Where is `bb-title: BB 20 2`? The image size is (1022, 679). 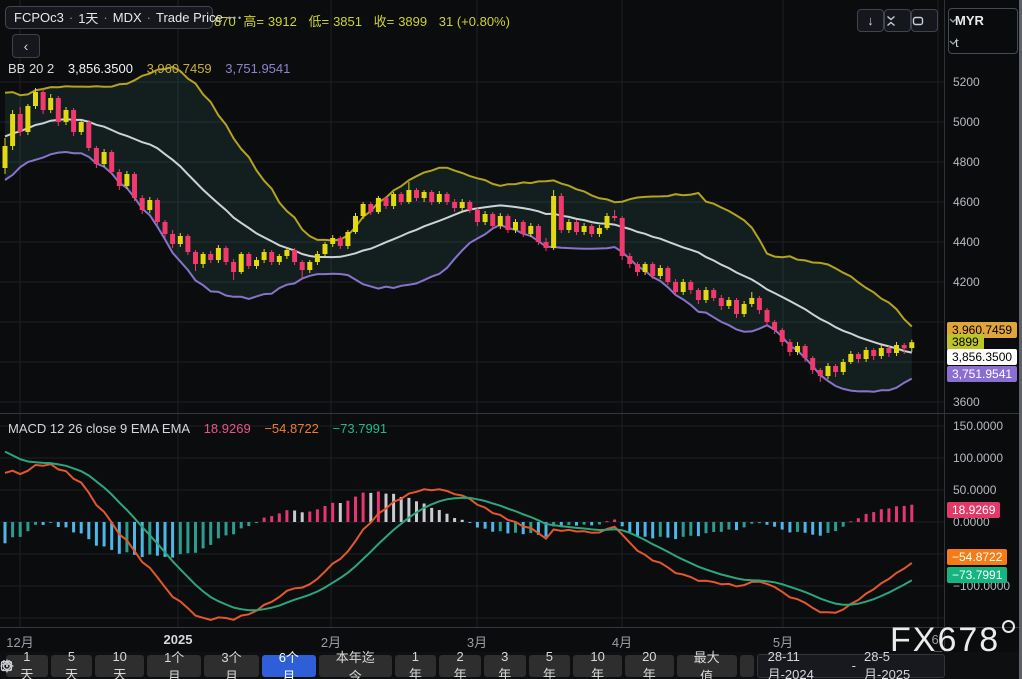
bb-title: BB 20 2 is located at coordinates (31, 68).